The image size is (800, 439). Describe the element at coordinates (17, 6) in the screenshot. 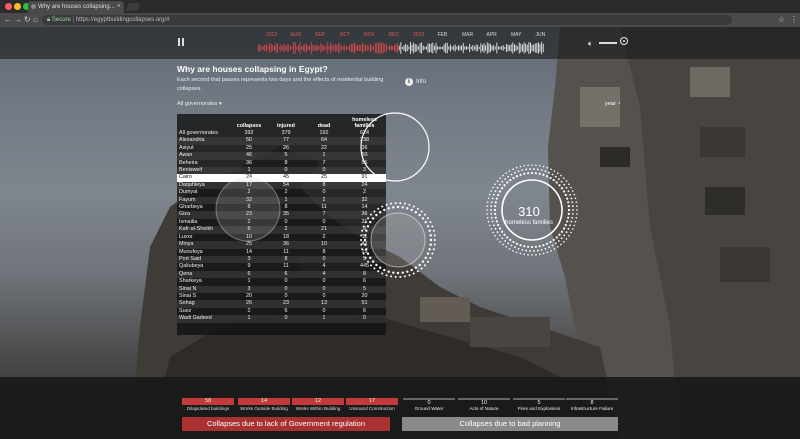

I see `minimize-window-button` at that location.